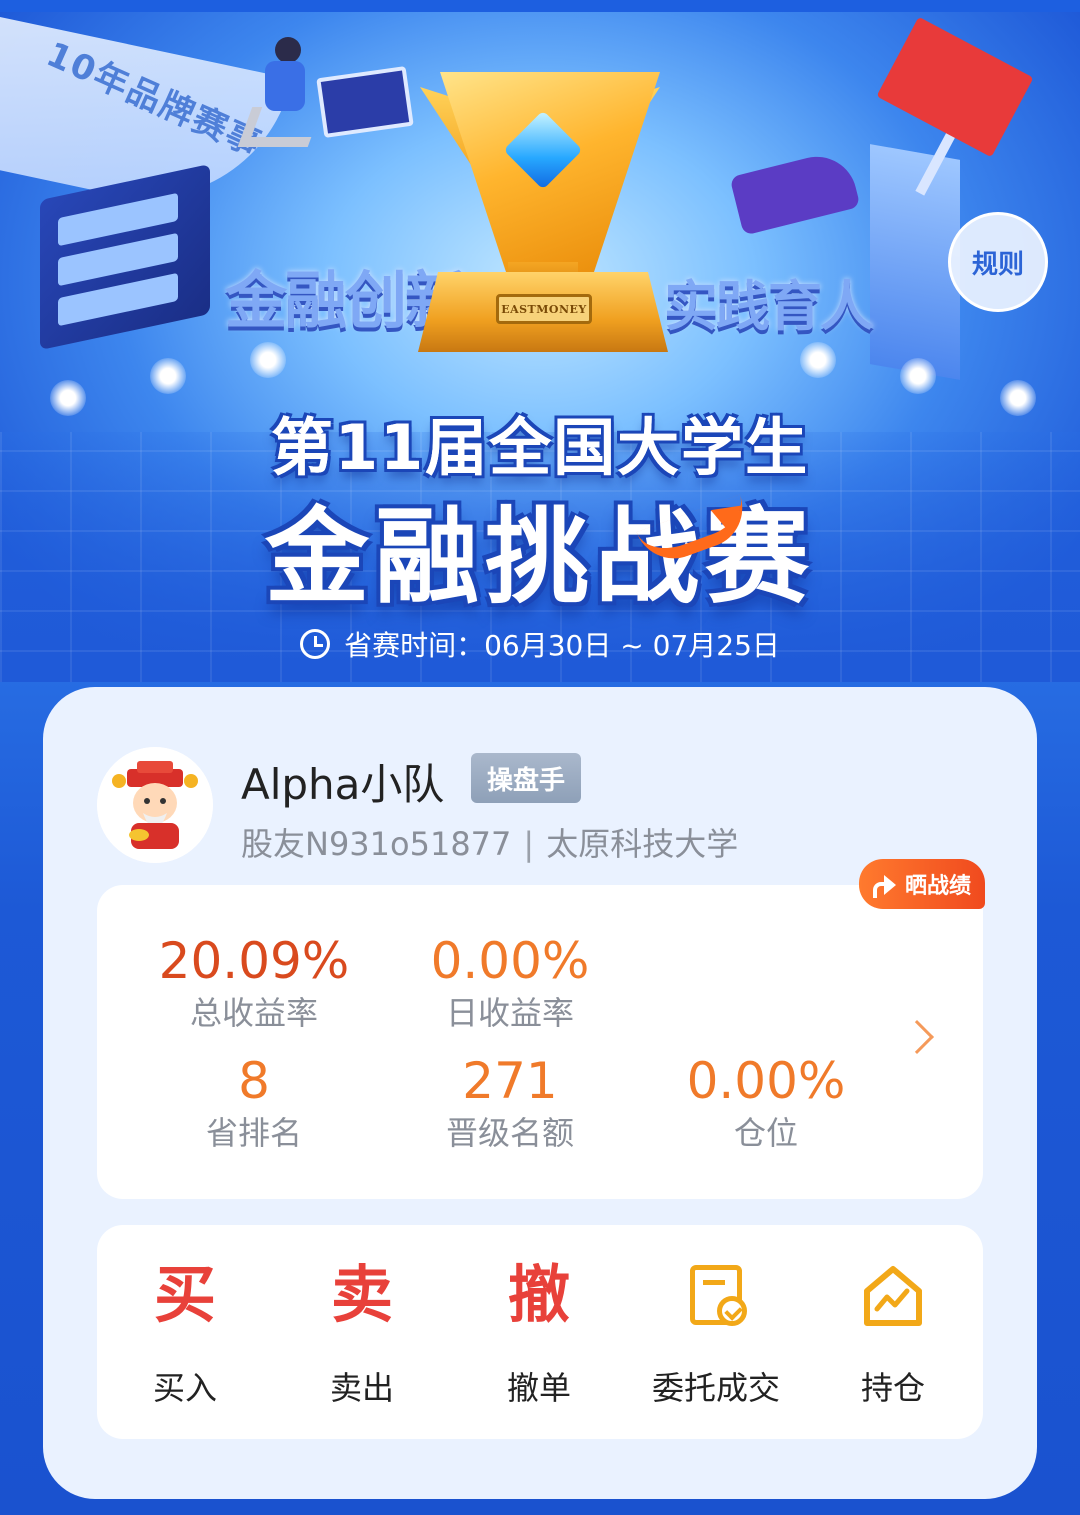 The image size is (1080, 1515). I want to click on stat-value: 8, so click(254, 1081).